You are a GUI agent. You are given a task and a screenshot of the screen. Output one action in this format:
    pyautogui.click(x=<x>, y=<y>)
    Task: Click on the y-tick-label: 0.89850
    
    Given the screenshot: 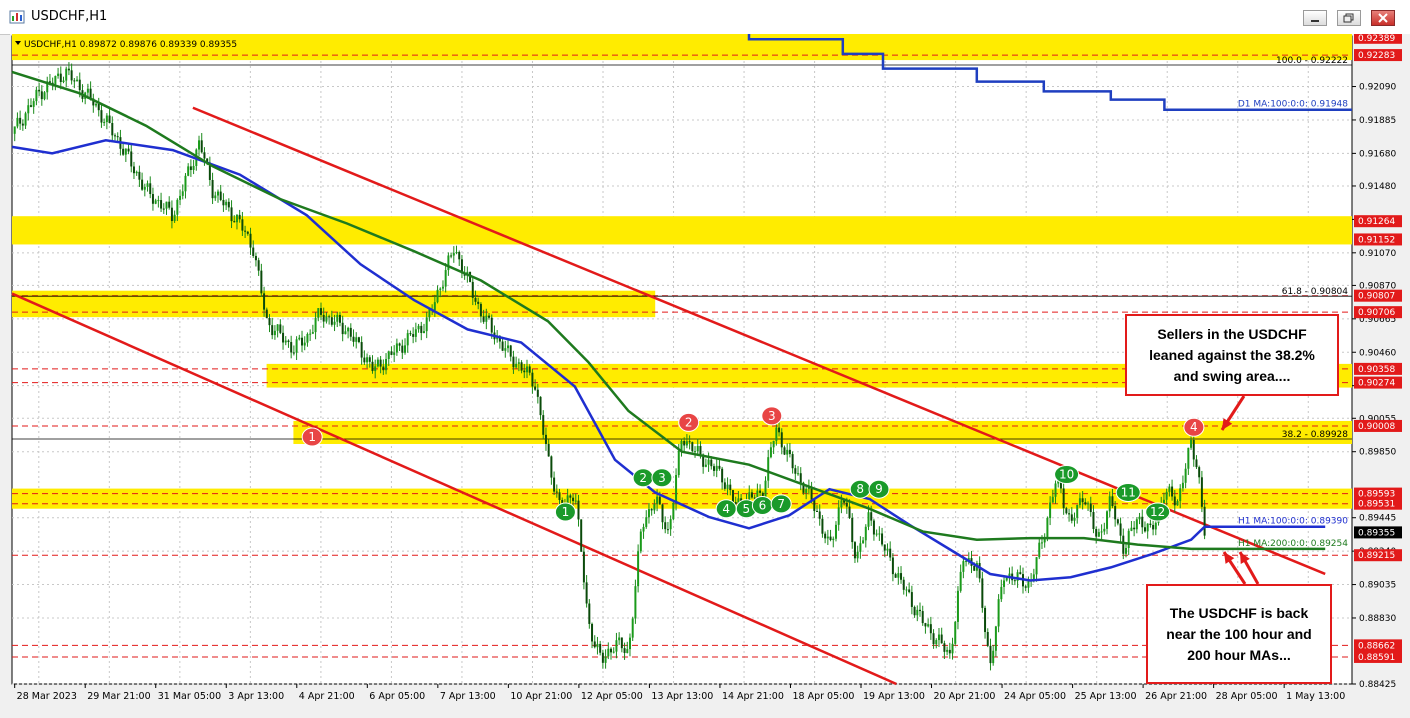 What is the action you would take?
    pyautogui.click(x=1377, y=453)
    